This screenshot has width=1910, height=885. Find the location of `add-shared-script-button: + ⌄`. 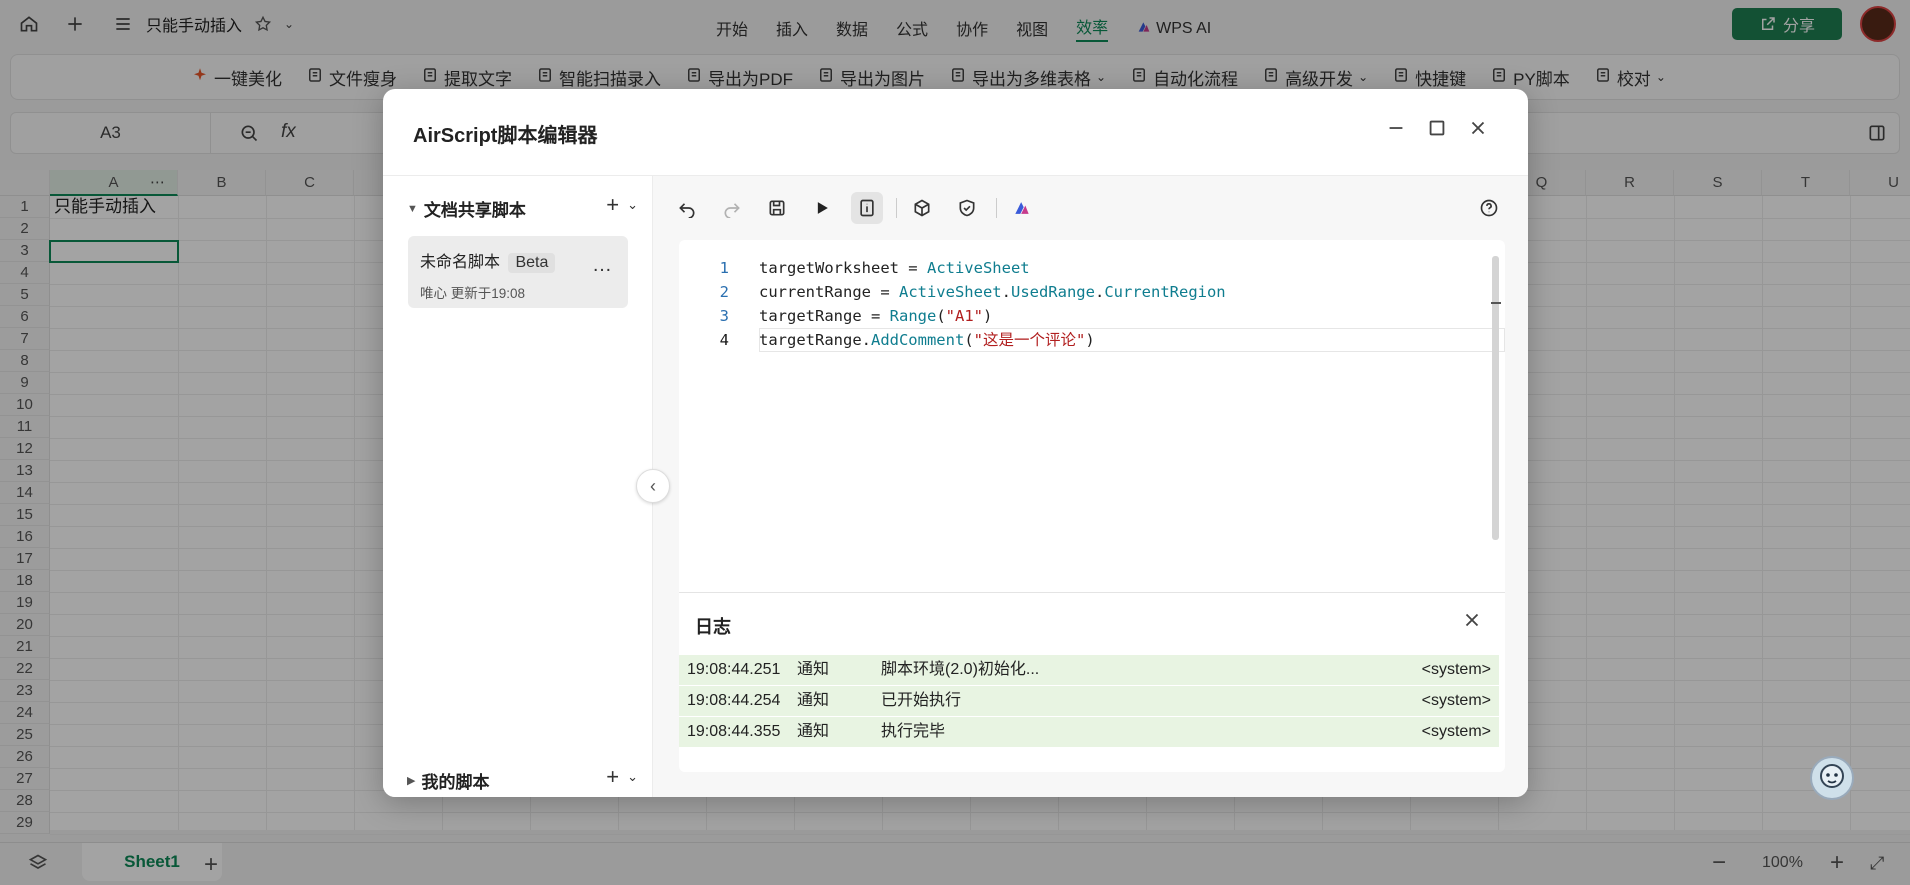

add-shared-script-button: + ⌄ is located at coordinates (622, 205).